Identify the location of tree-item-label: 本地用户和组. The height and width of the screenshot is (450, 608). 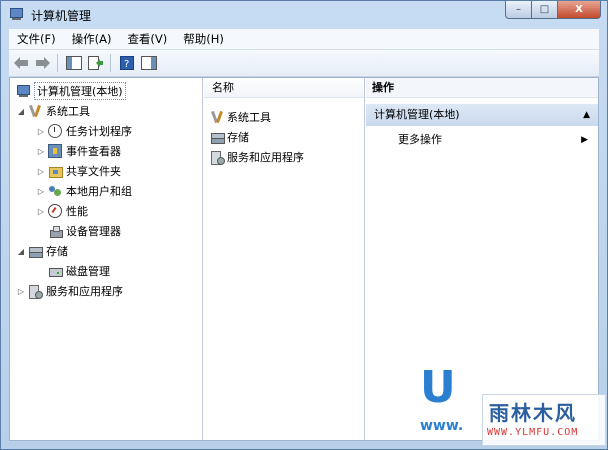
(99, 191).